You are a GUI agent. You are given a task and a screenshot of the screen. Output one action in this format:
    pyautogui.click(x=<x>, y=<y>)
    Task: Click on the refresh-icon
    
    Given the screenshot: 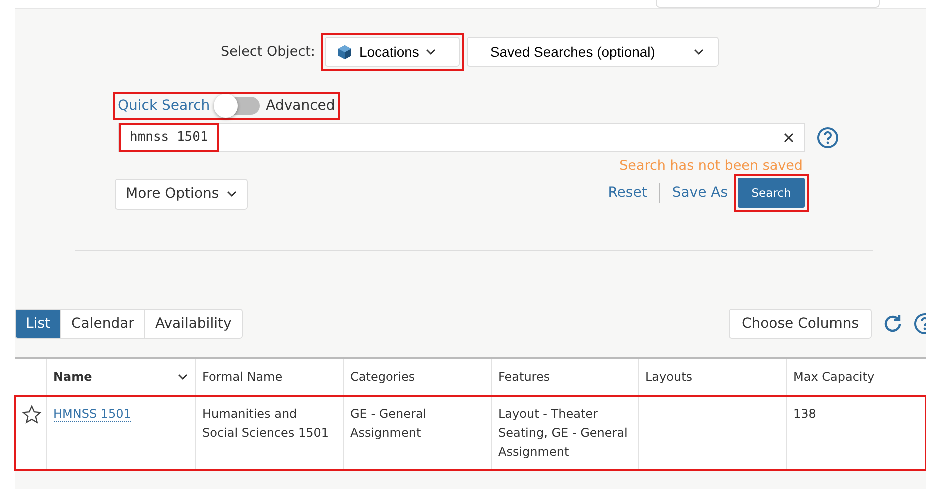 What is the action you would take?
    pyautogui.click(x=893, y=324)
    